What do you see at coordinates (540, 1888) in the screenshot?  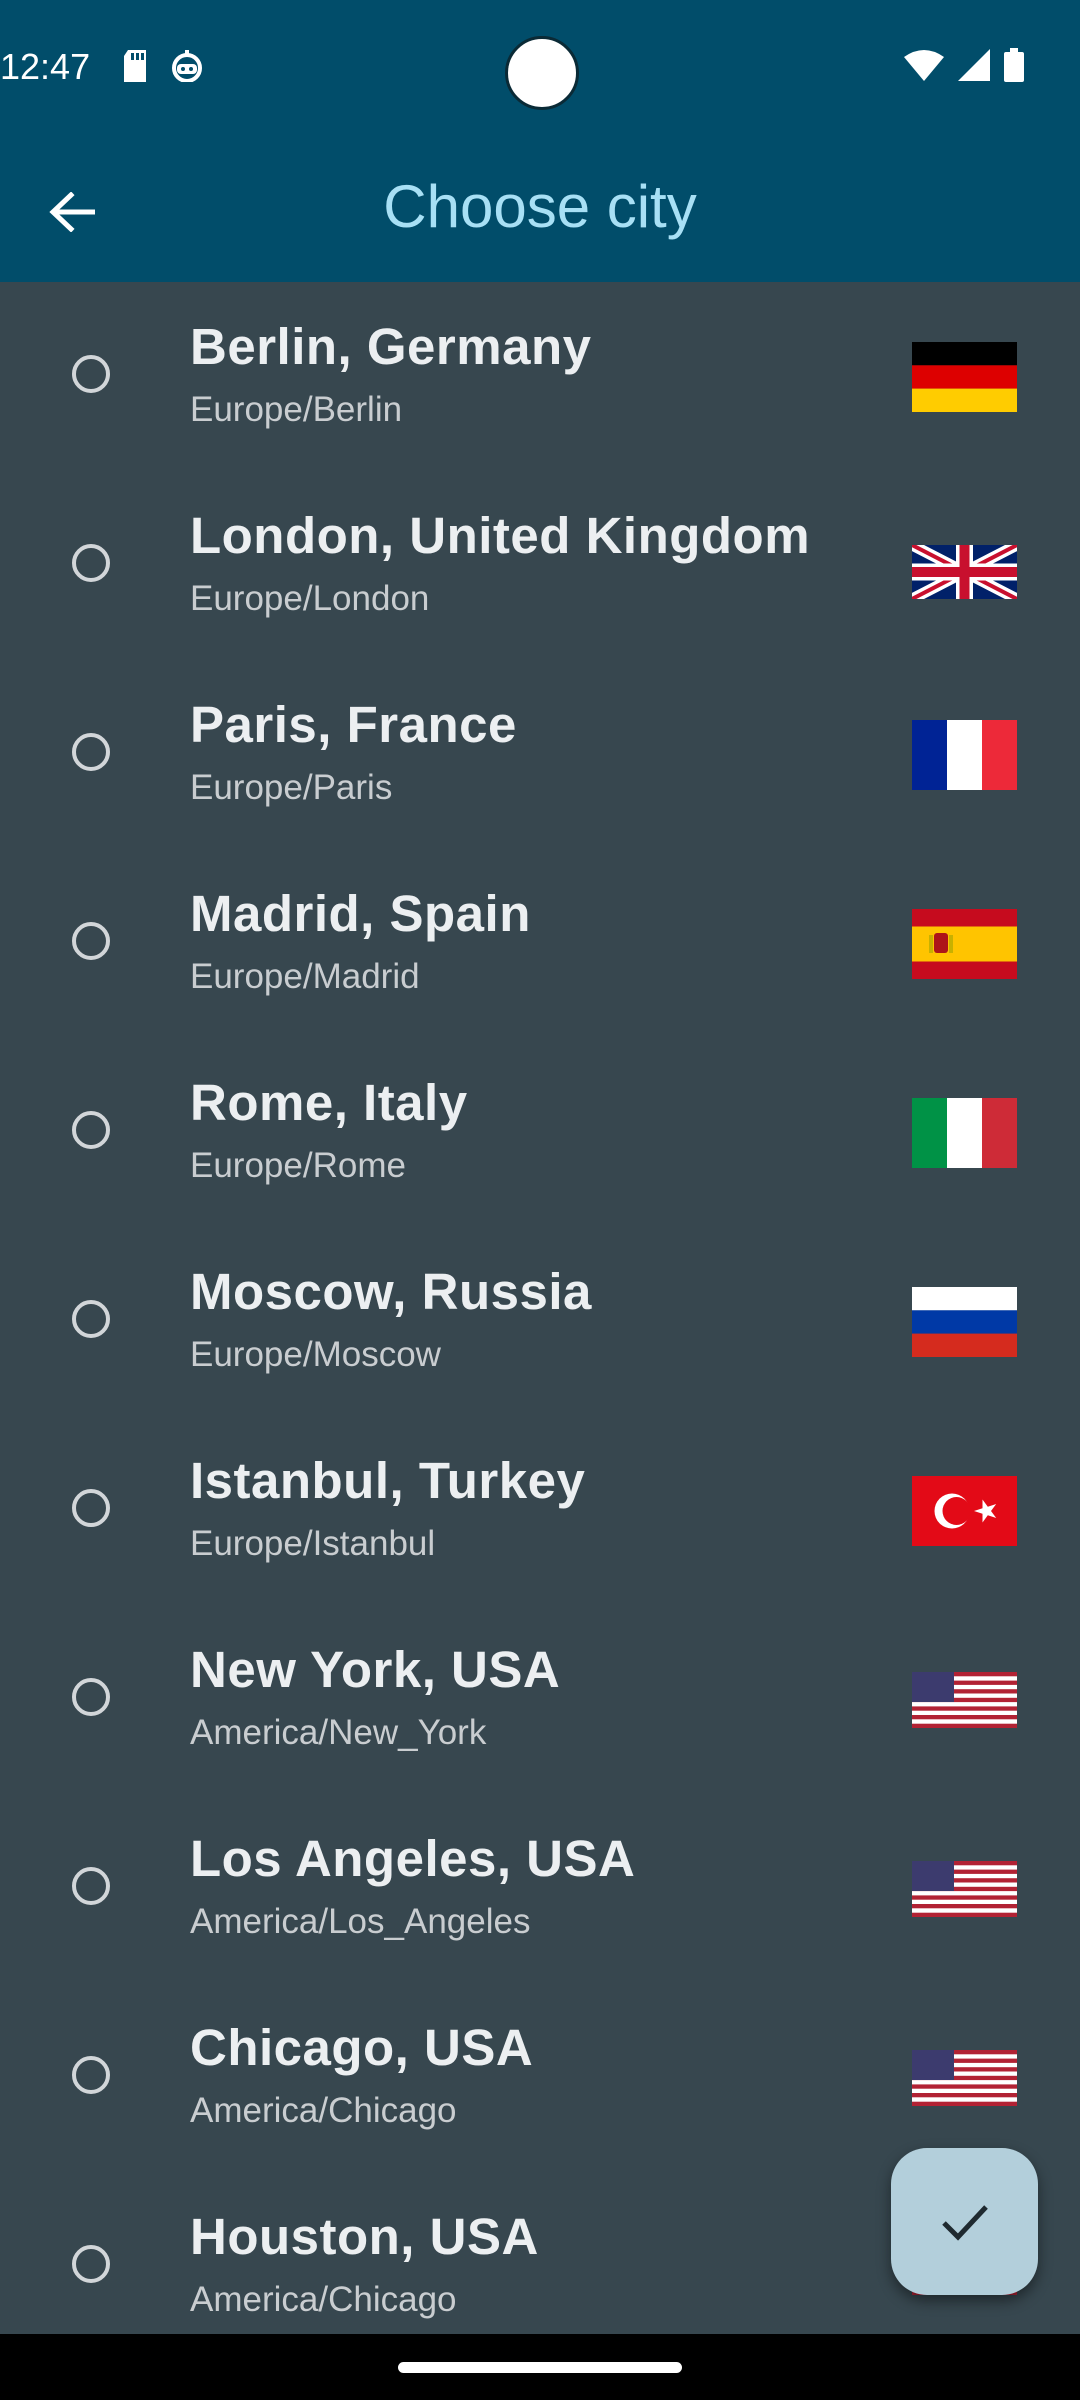 I see `city-row-los-angeles: Los Angeles, USA America/Los_Angeles` at bounding box center [540, 1888].